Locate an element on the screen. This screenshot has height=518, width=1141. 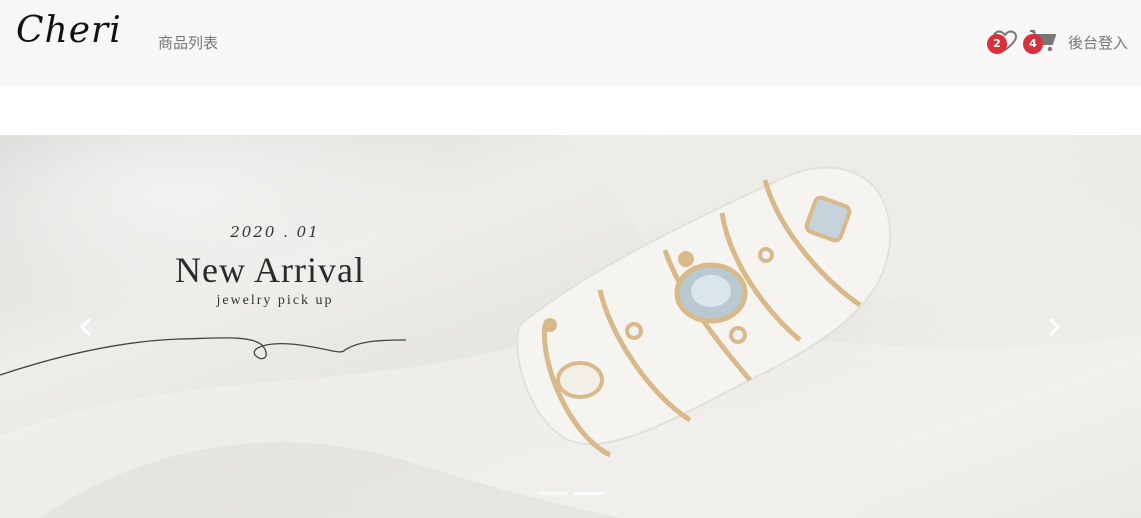
slide-date: 2020 . 01 is located at coordinates (275, 232).